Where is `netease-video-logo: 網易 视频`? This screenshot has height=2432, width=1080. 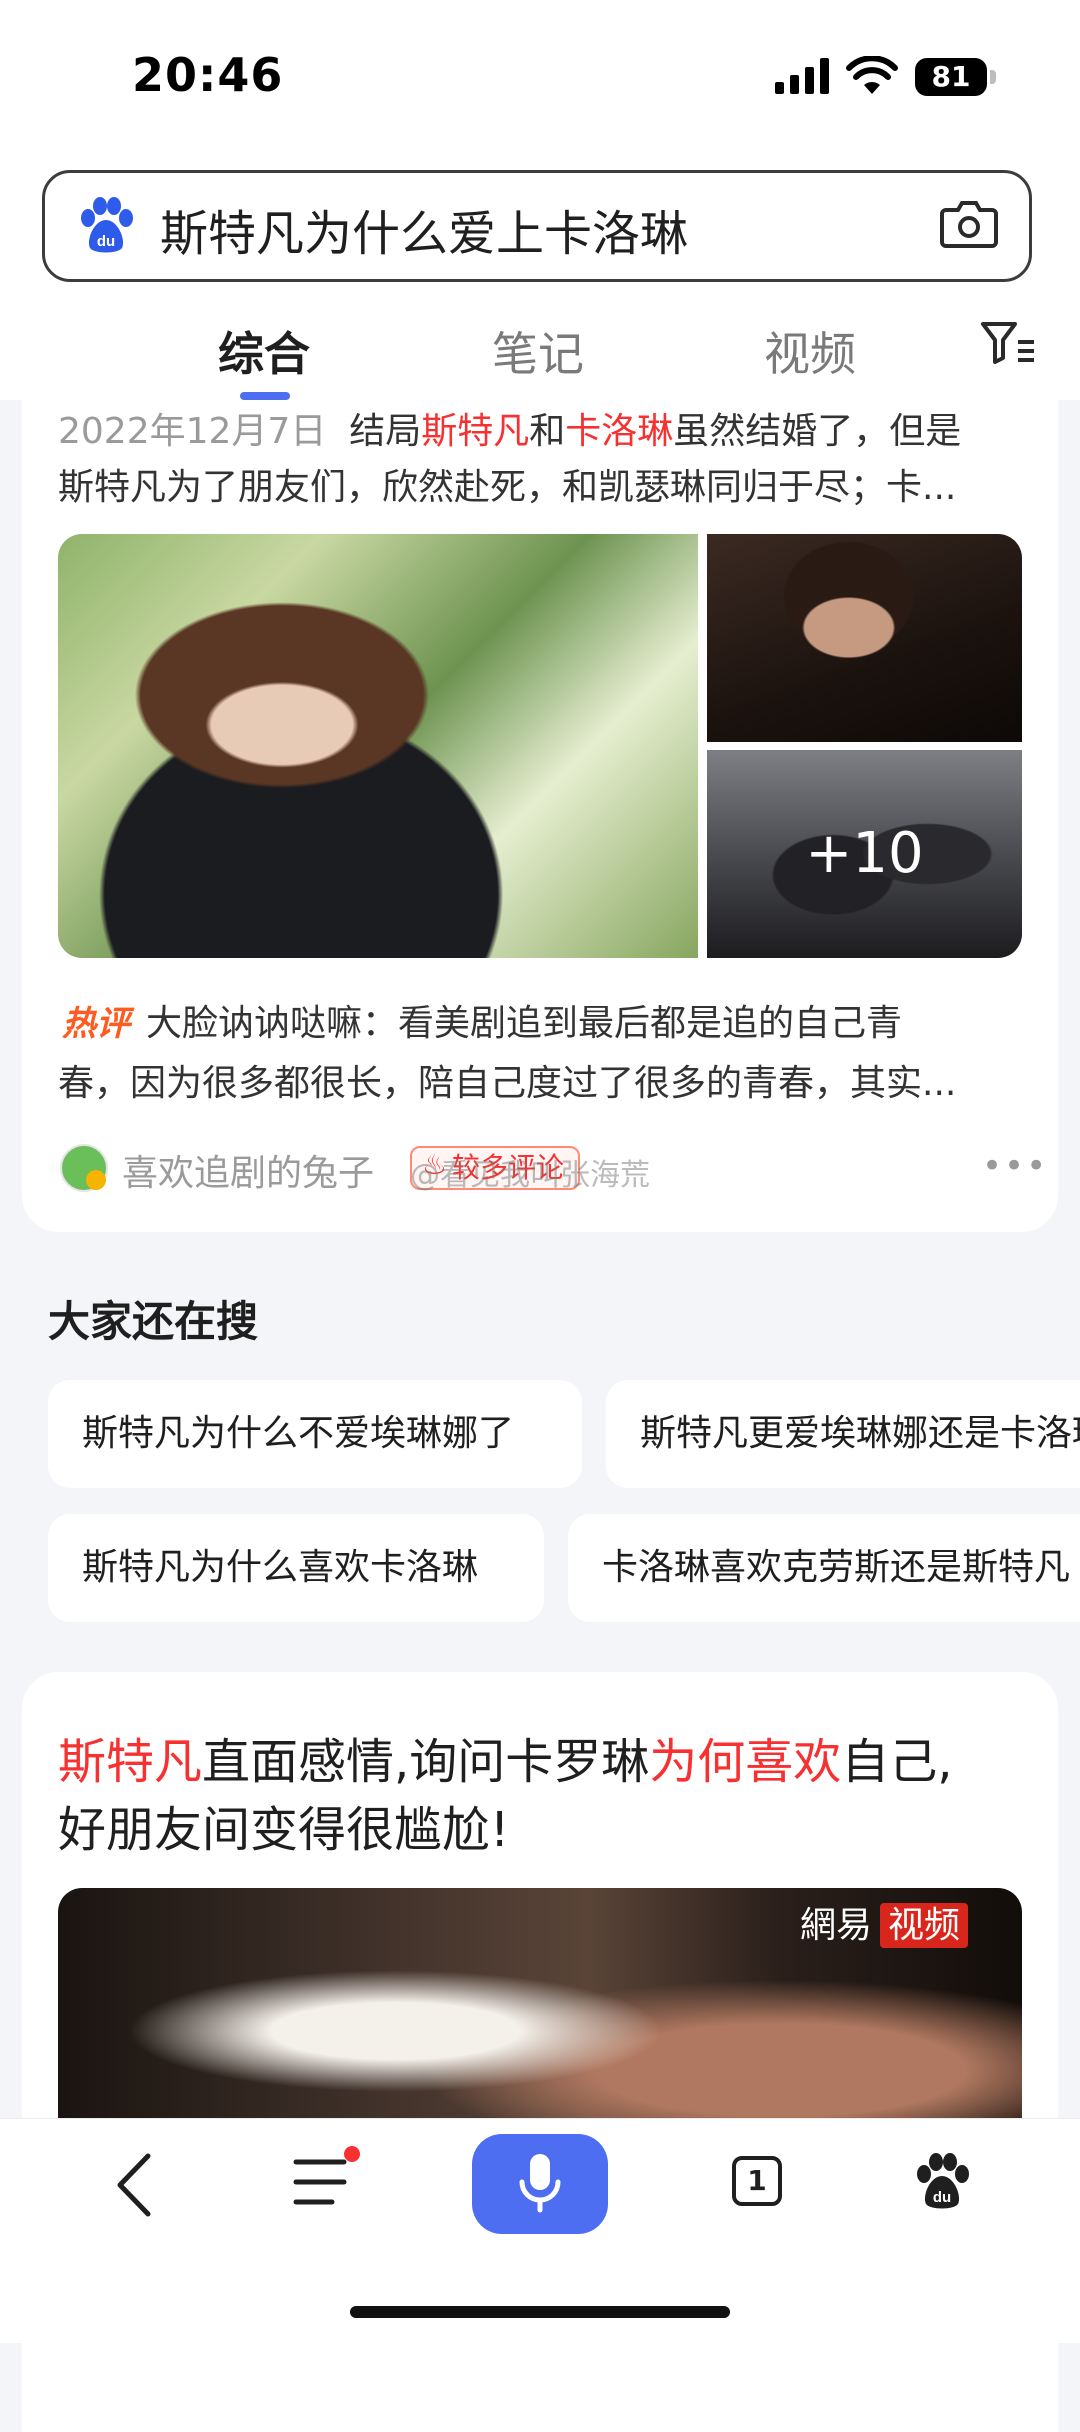
netease-video-logo: 網易 视频 is located at coordinates (884, 1922).